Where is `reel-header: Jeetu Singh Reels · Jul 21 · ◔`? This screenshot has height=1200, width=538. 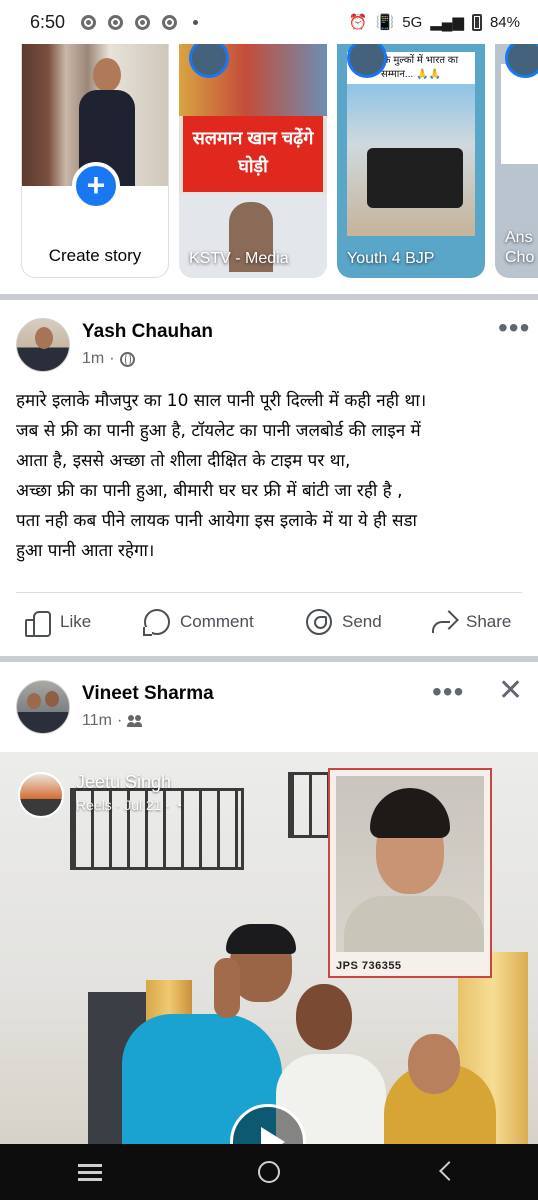
reel-header: Jeetu Singh Reels · Jul 21 · ◔ is located at coordinates (100, 795).